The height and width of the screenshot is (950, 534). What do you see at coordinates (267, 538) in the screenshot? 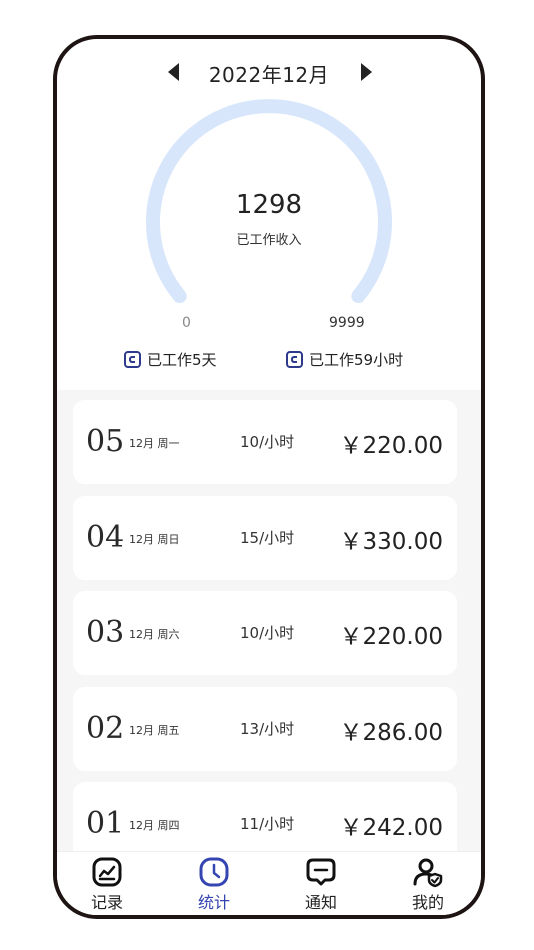
I see `record-hours: 15/小时` at bounding box center [267, 538].